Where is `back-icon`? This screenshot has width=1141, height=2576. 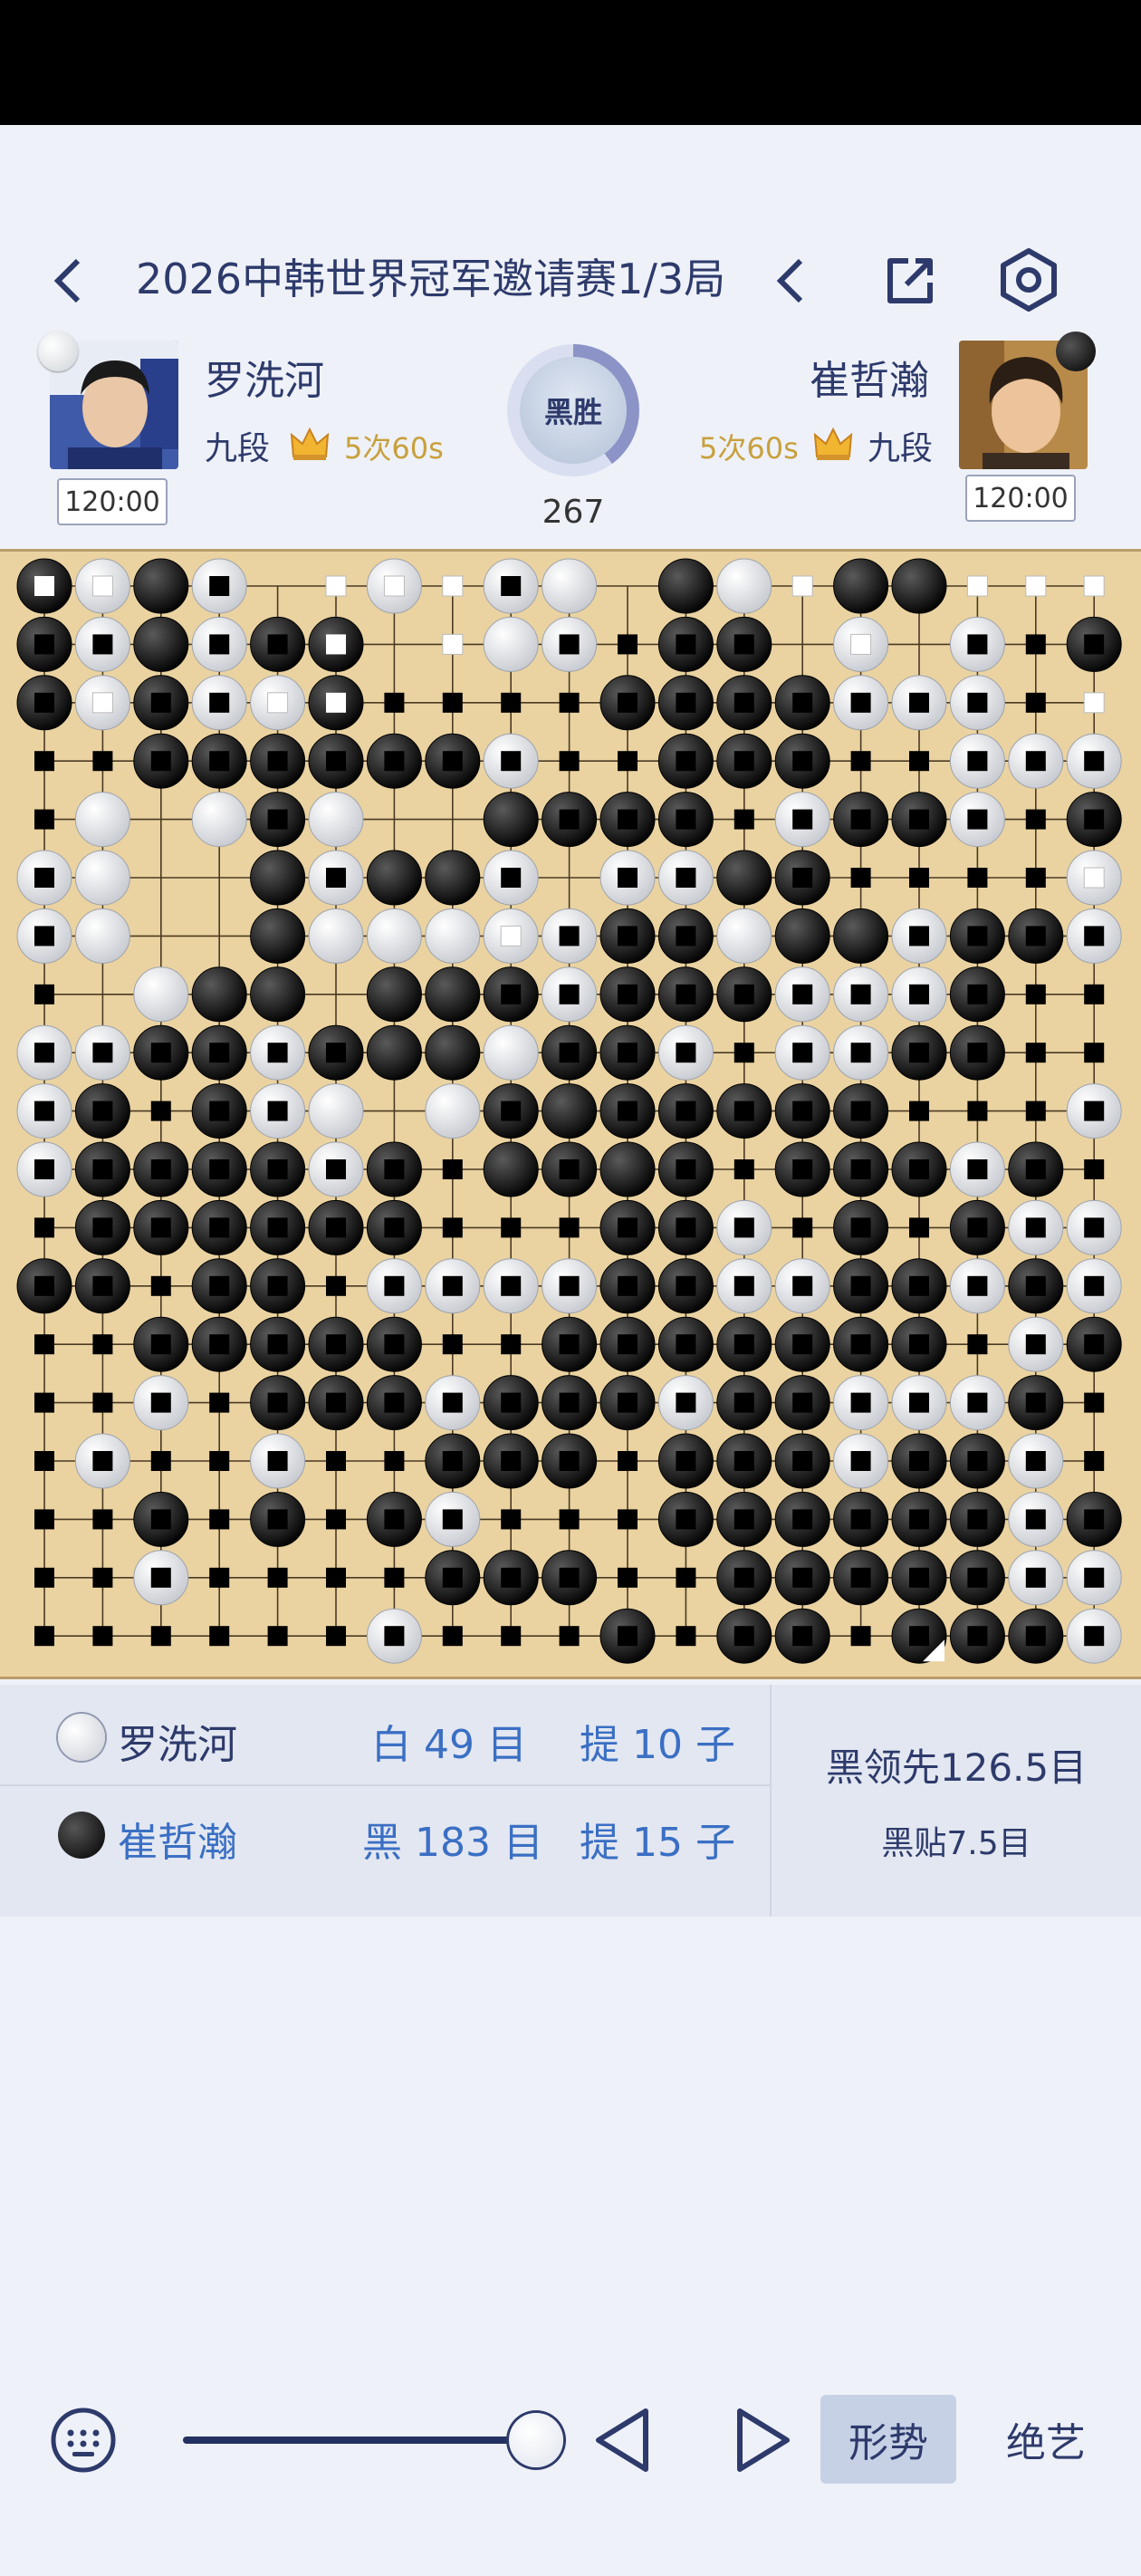
back-icon is located at coordinates (67, 280).